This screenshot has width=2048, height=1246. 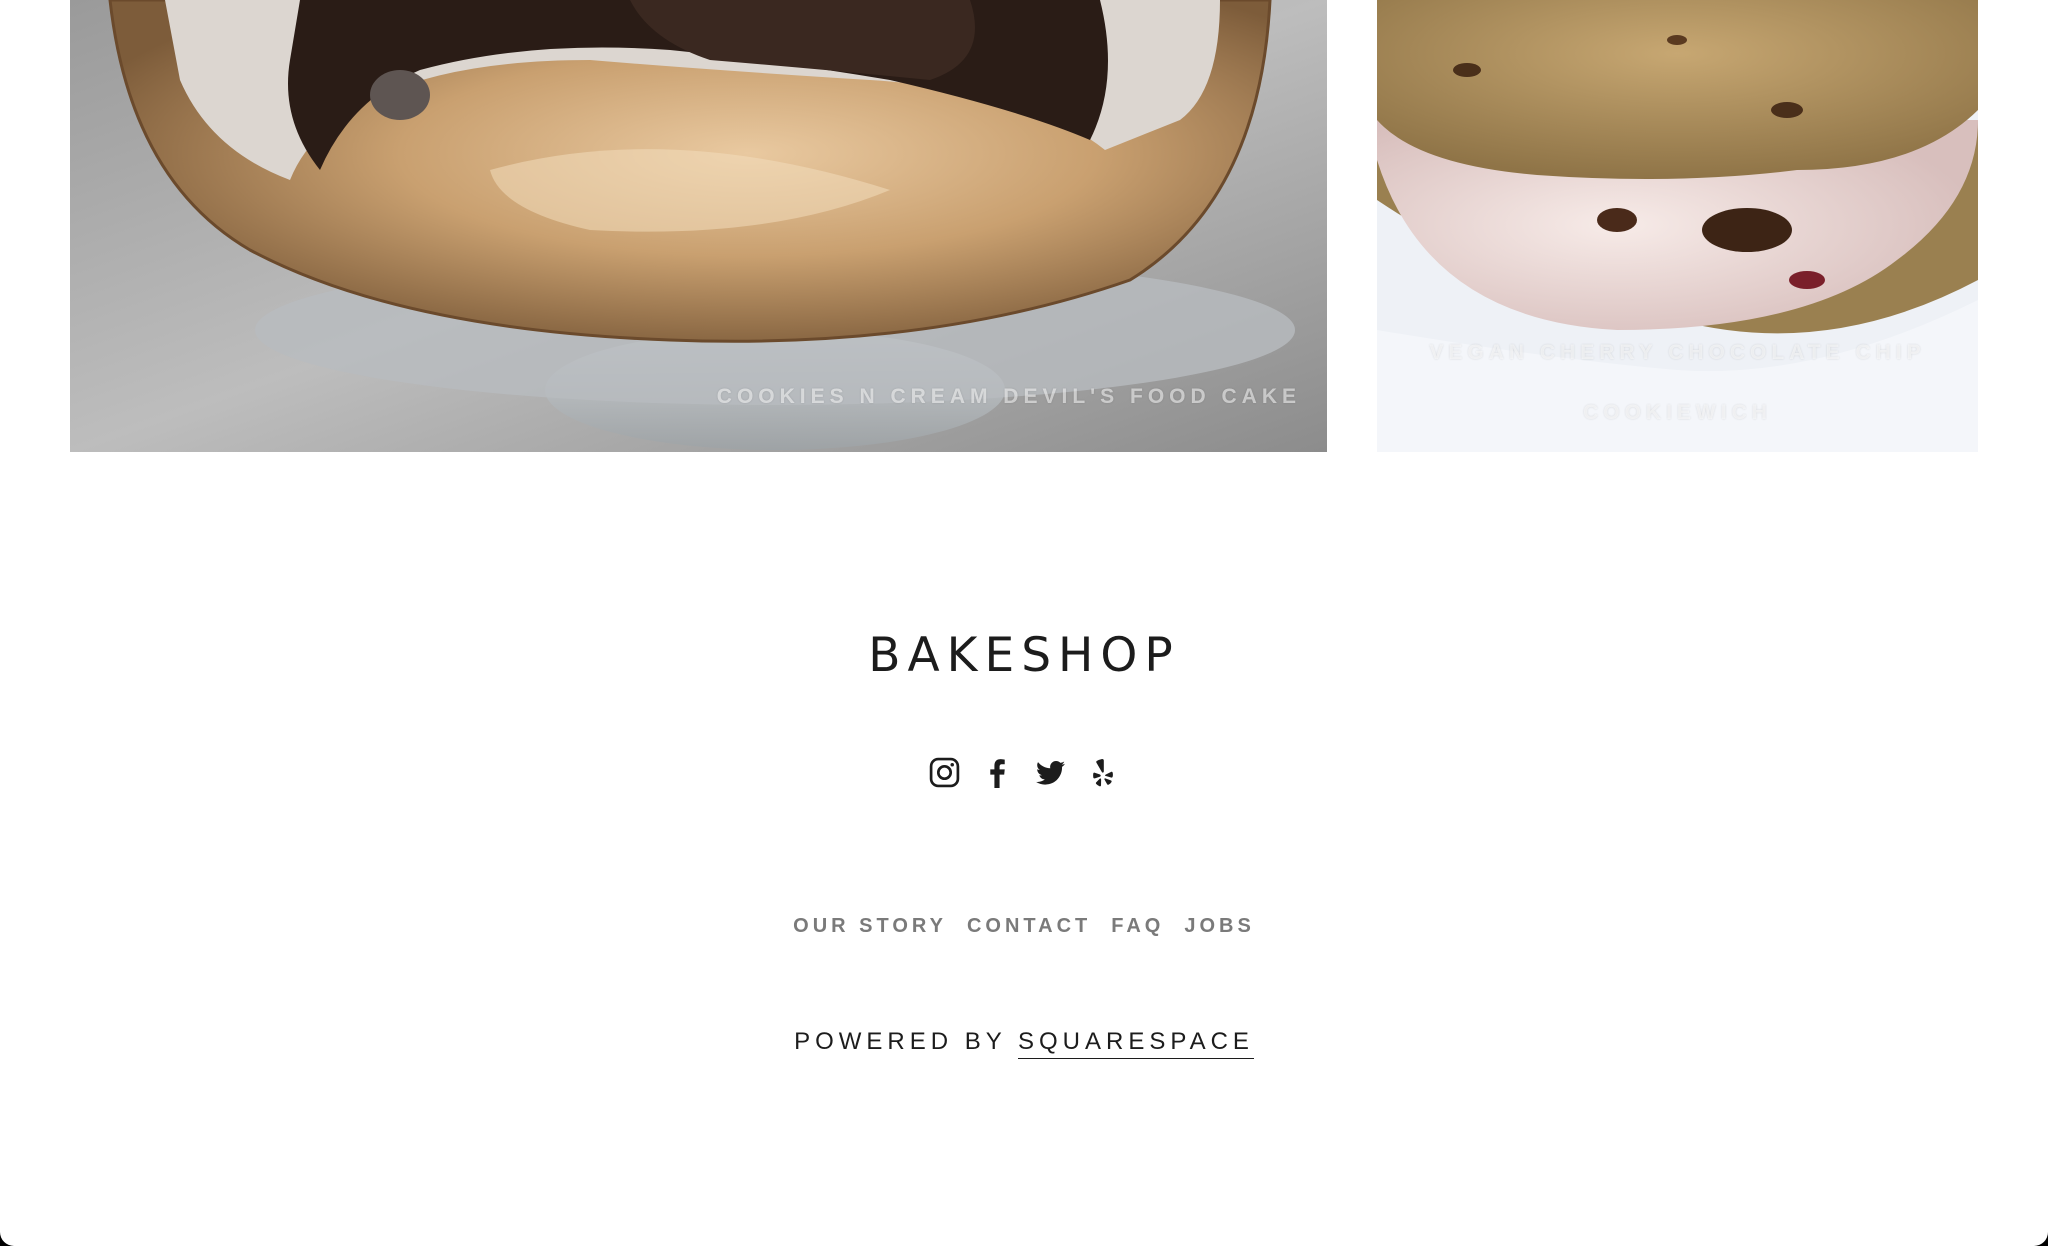 I want to click on footer-nav: OUR STORY CONTACT FAQ JOBS, so click(x=1024, y=926).